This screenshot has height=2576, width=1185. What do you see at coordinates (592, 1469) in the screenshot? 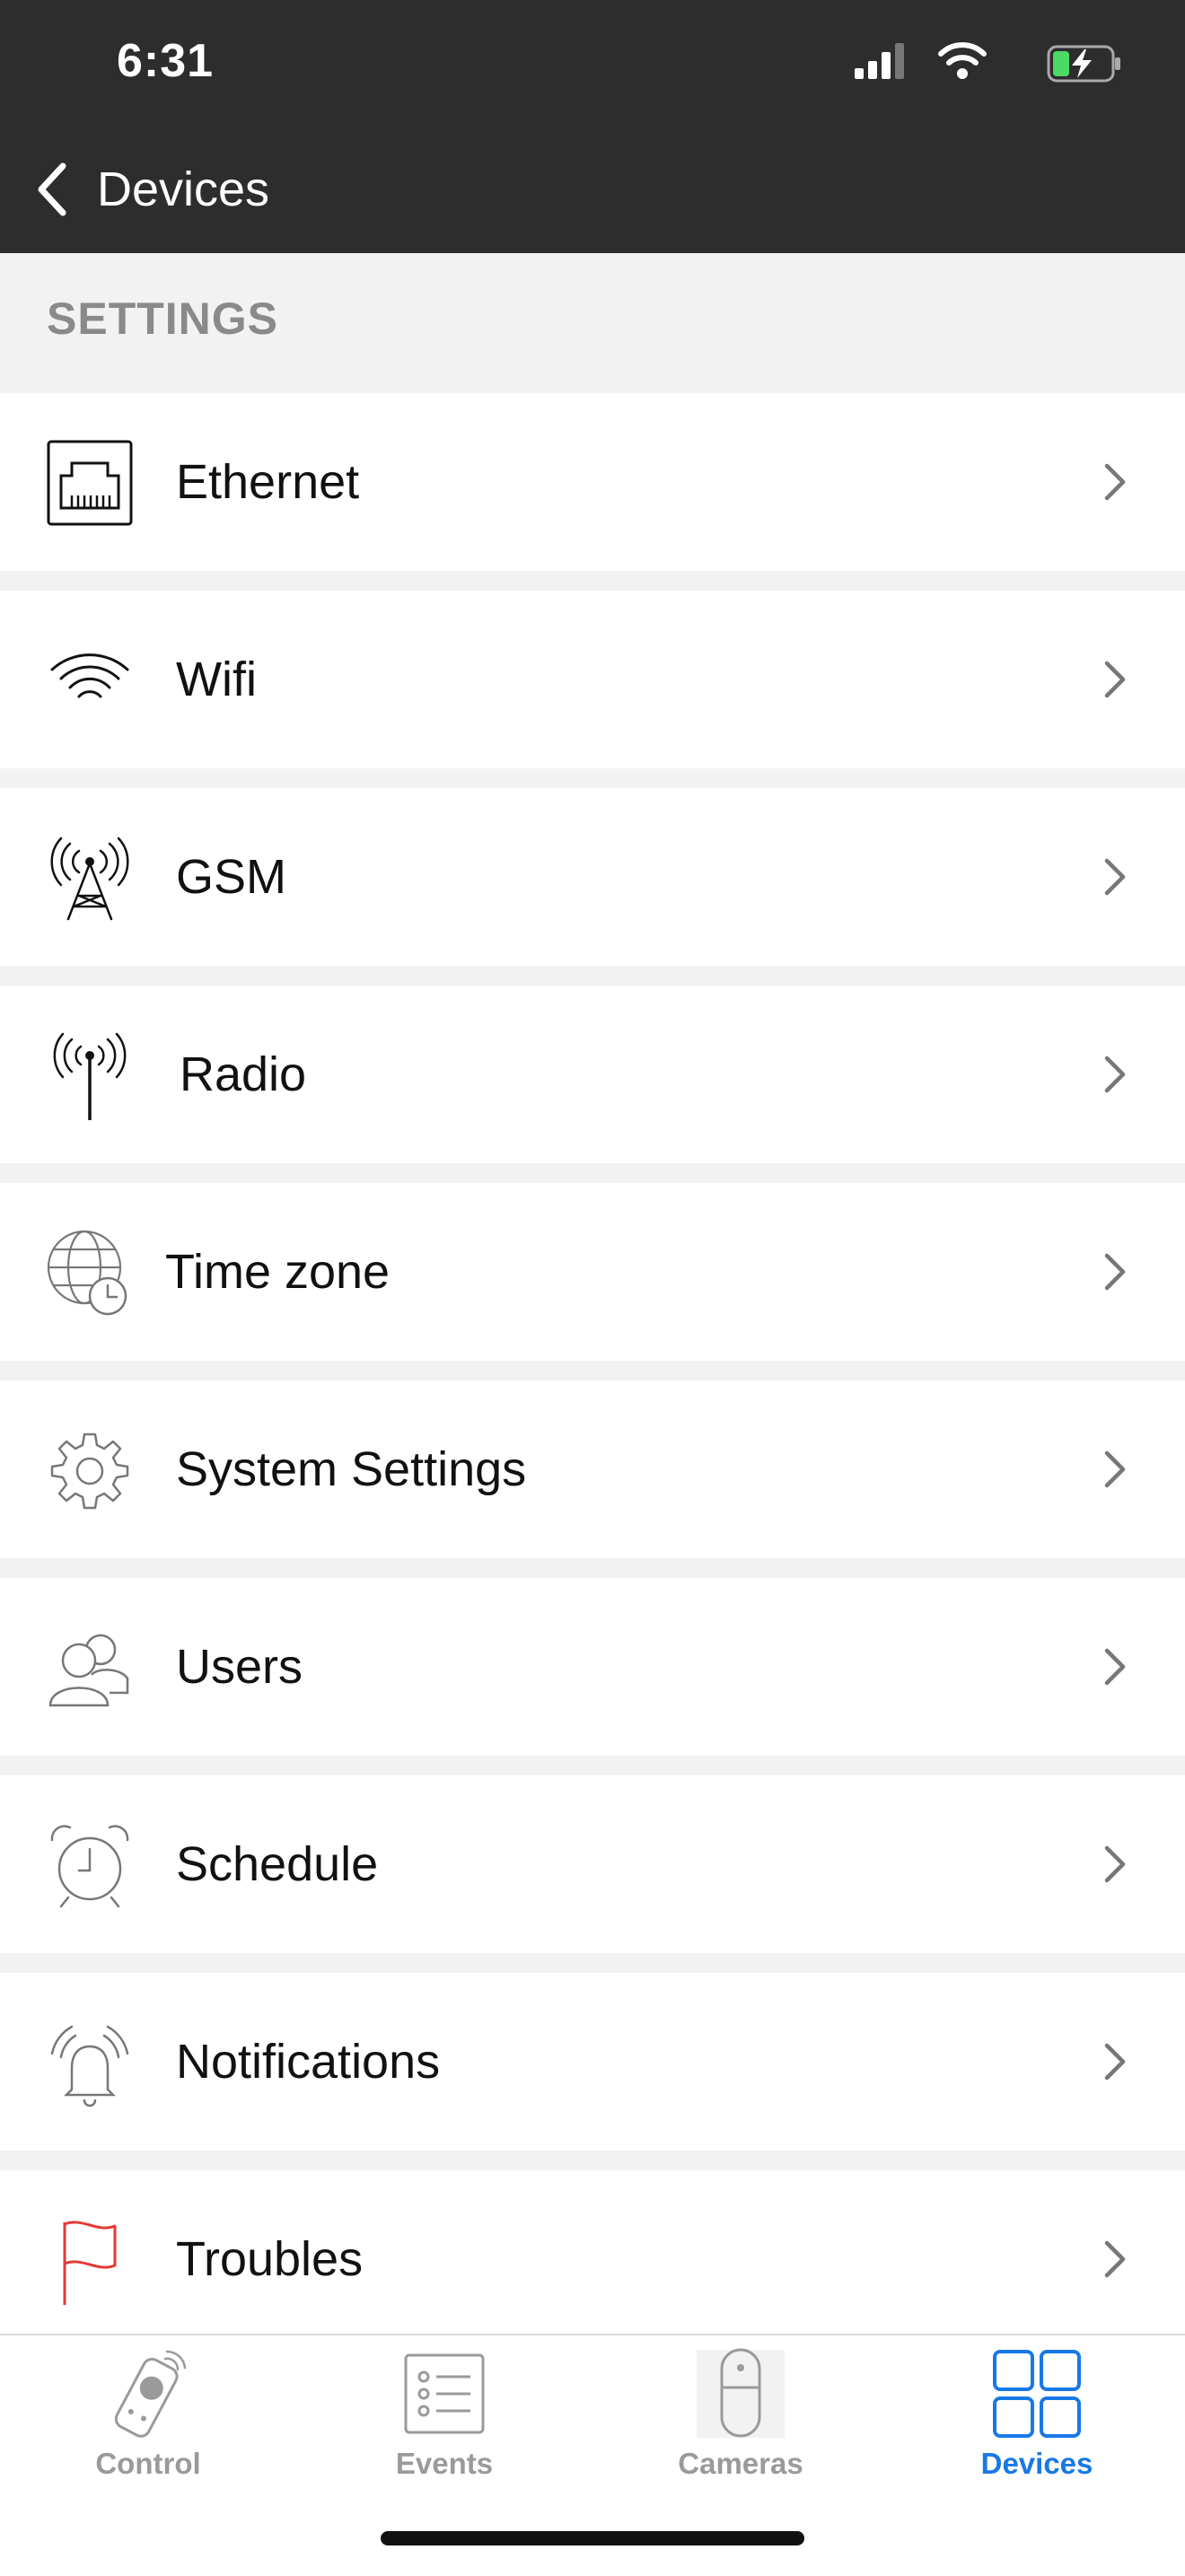
I see `settings-row-system-settings: System Settings` at bounding box center [592, 1469].